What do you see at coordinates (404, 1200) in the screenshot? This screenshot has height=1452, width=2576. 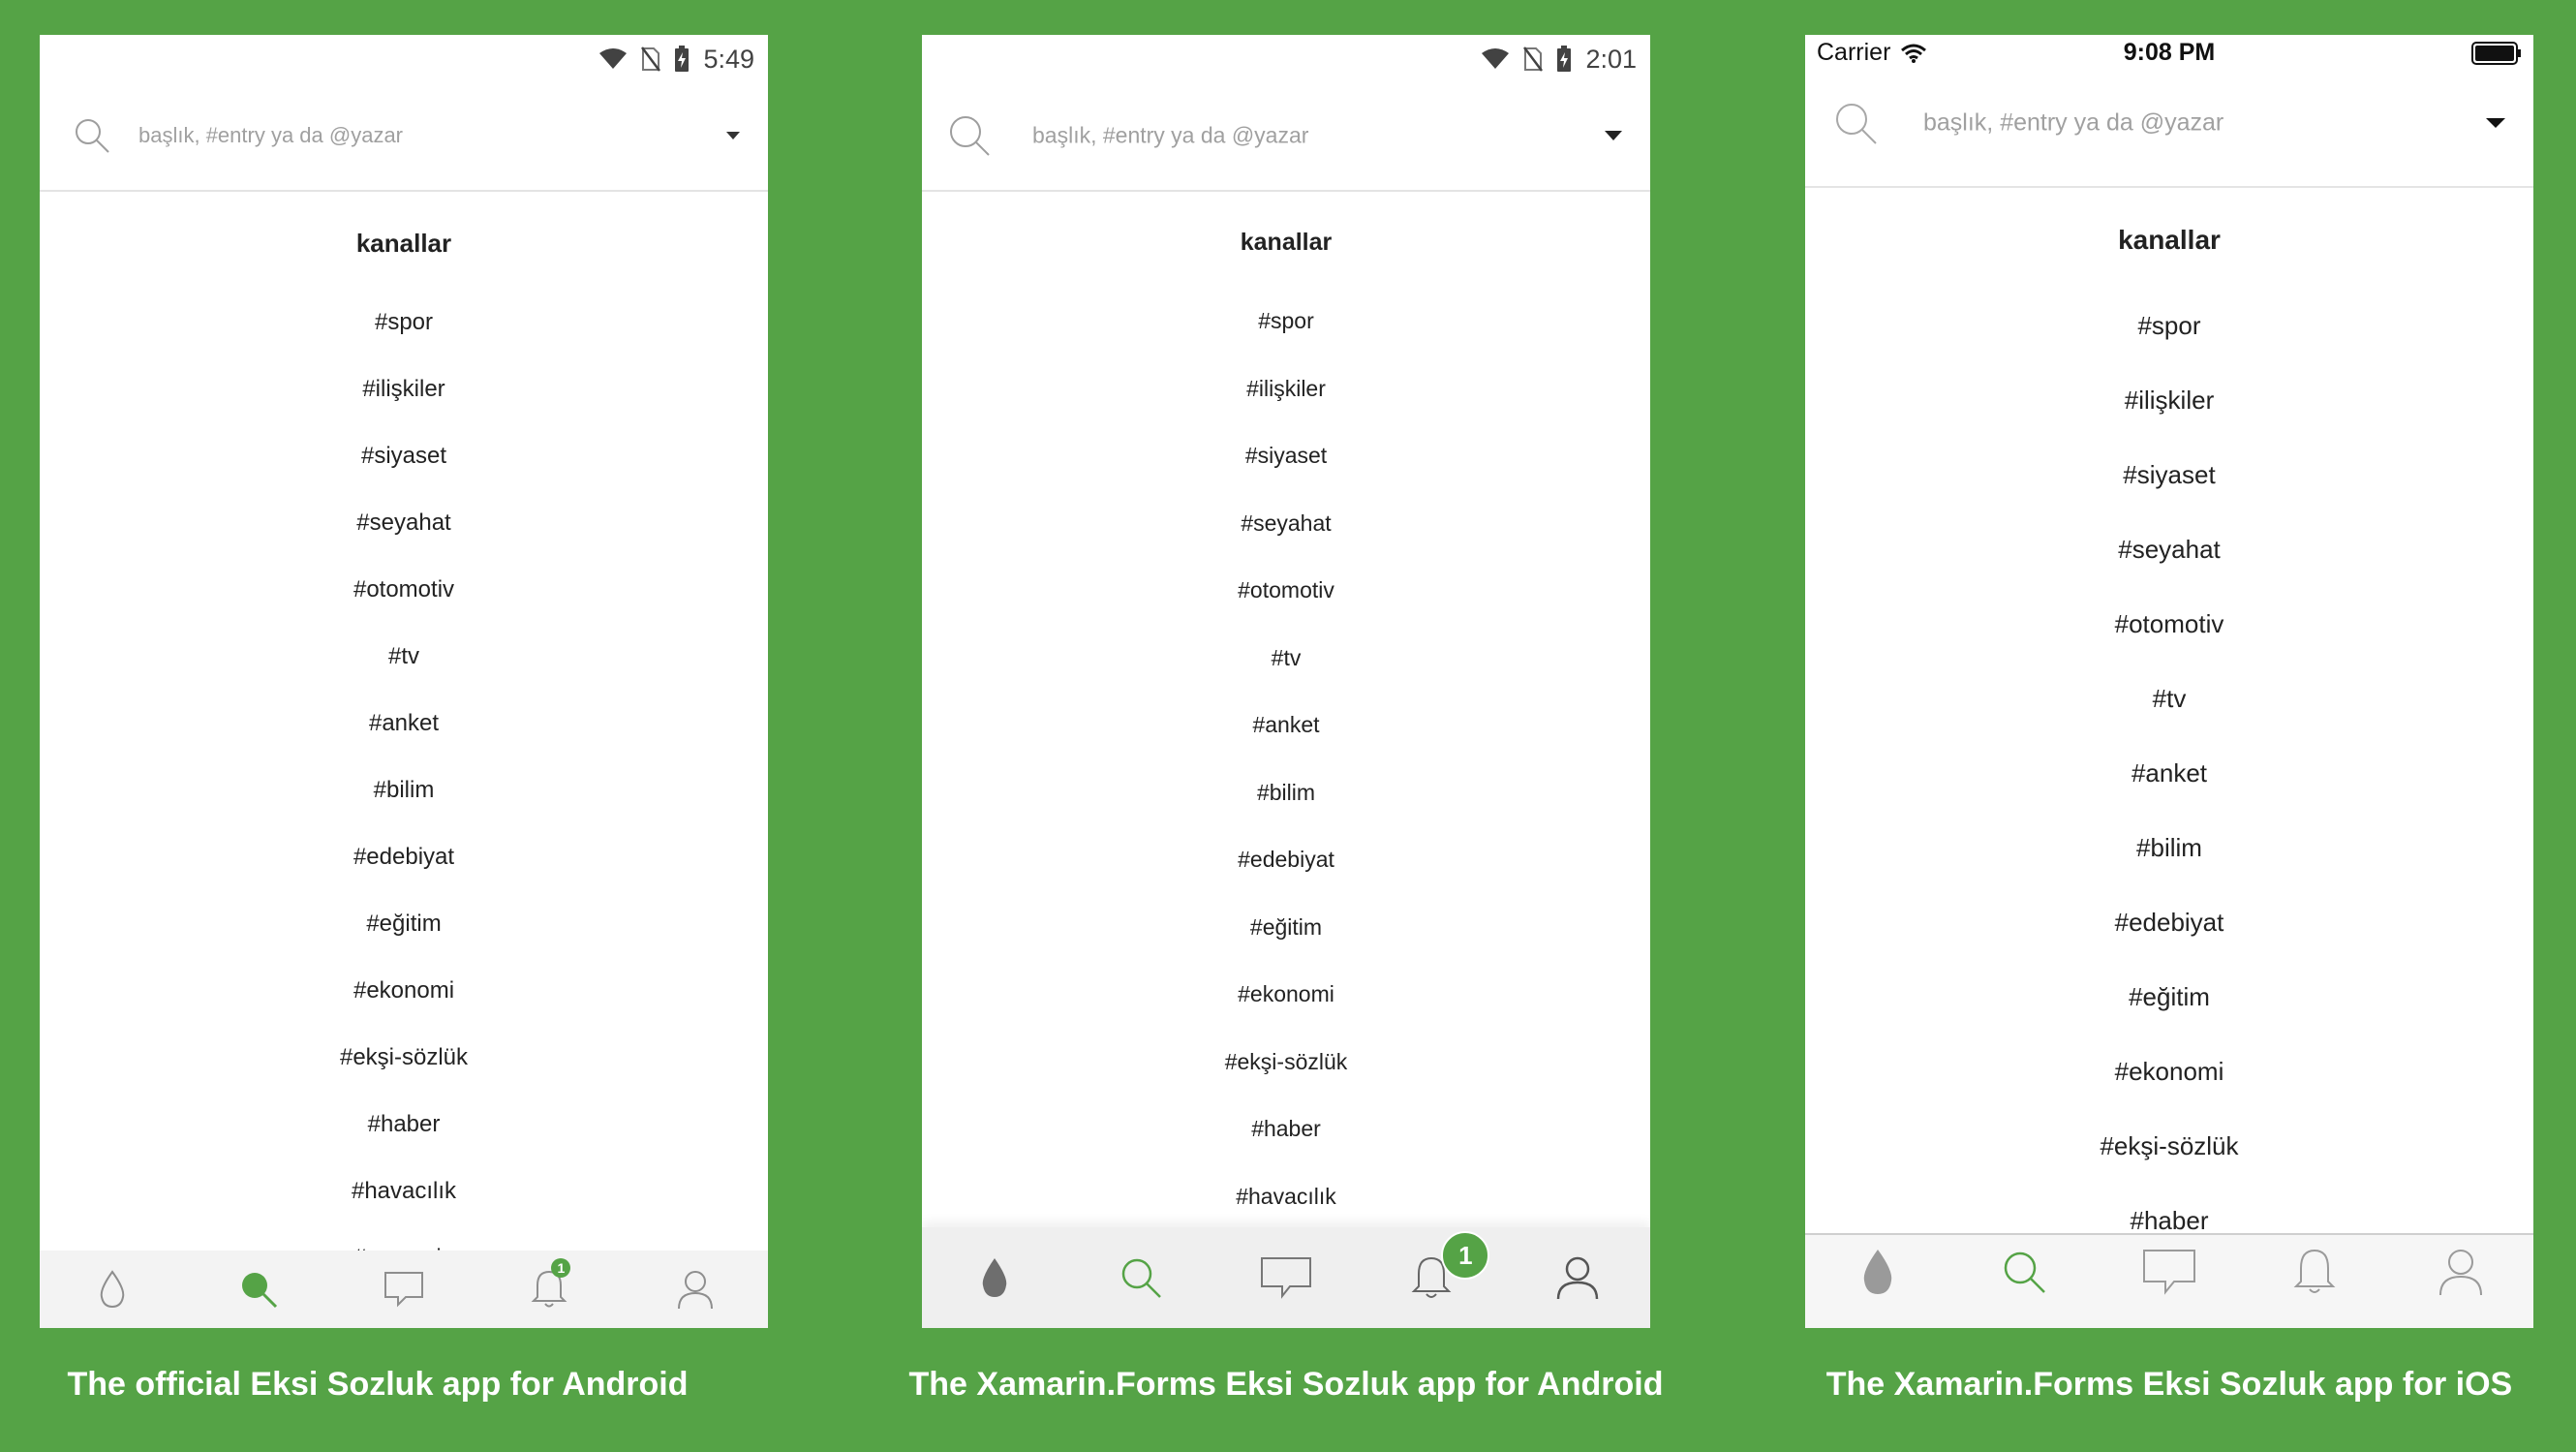 I see `channel-item: #havacılık` at bounding box center [404, 1200].